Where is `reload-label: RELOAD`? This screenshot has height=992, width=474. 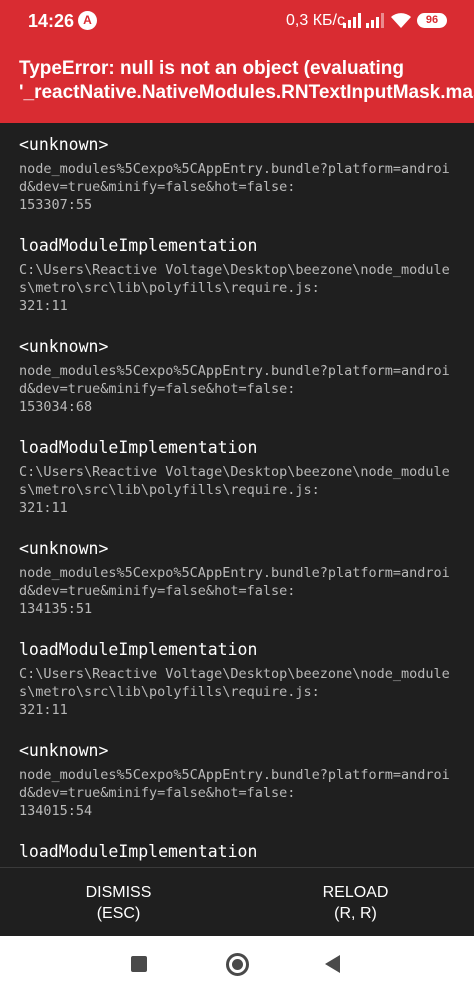 reload-label: RELOAD is located at coordinates (355, 892).